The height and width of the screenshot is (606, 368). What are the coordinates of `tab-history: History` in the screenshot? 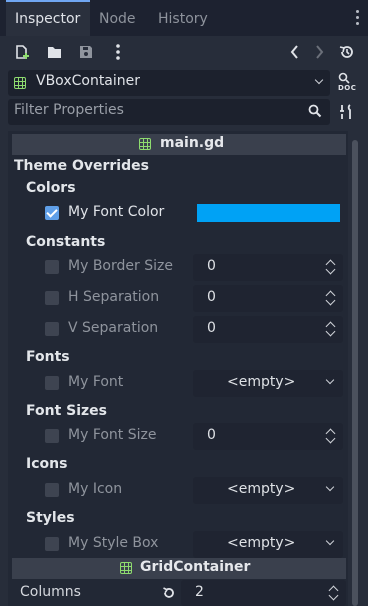 It's located at (188, 18).